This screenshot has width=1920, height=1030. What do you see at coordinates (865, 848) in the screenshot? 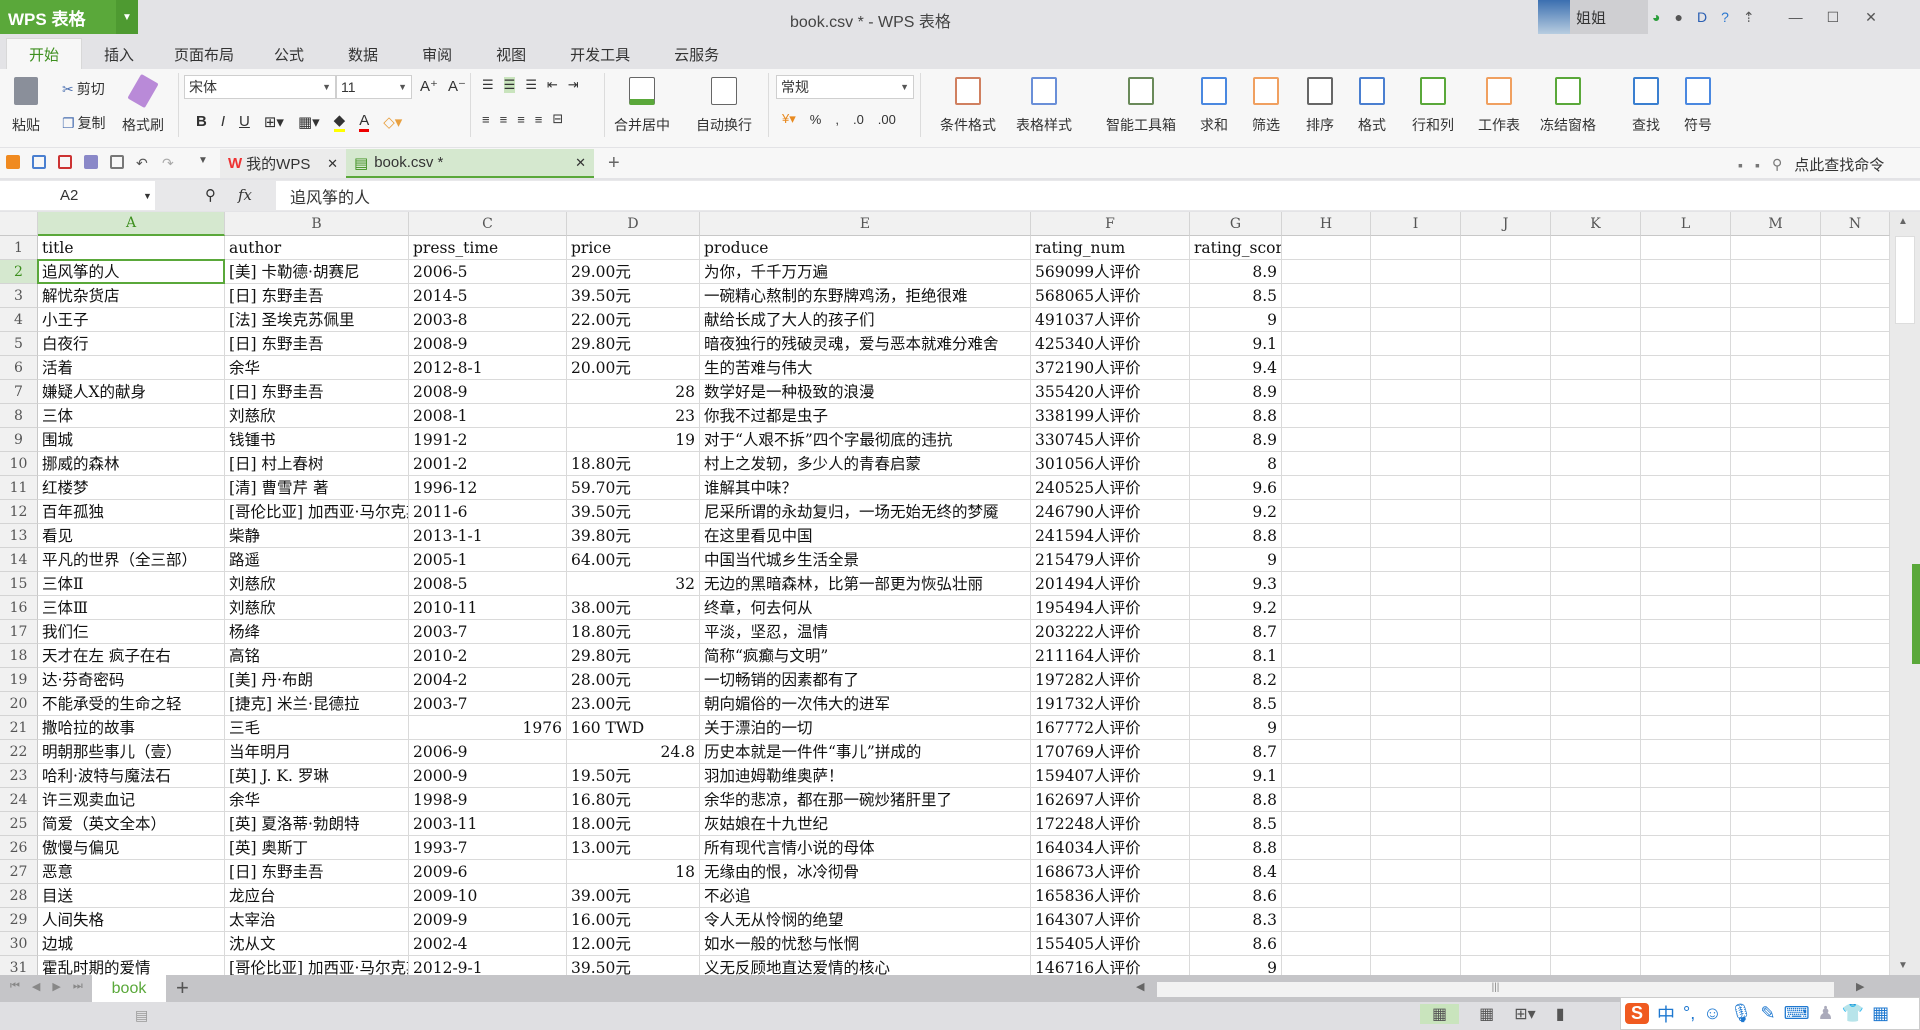
I see `cell-E26: 所有现代言情小说的母体` at bounding box center [865, 848].